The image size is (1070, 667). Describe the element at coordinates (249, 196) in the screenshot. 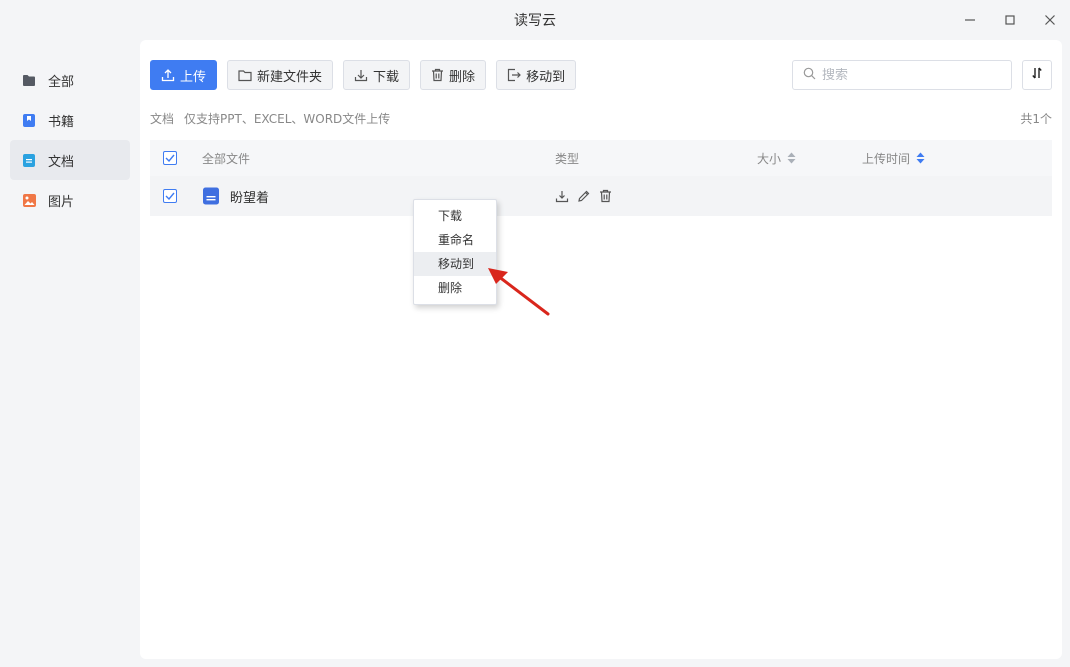

I see `file-name: 盼望着` at that location.